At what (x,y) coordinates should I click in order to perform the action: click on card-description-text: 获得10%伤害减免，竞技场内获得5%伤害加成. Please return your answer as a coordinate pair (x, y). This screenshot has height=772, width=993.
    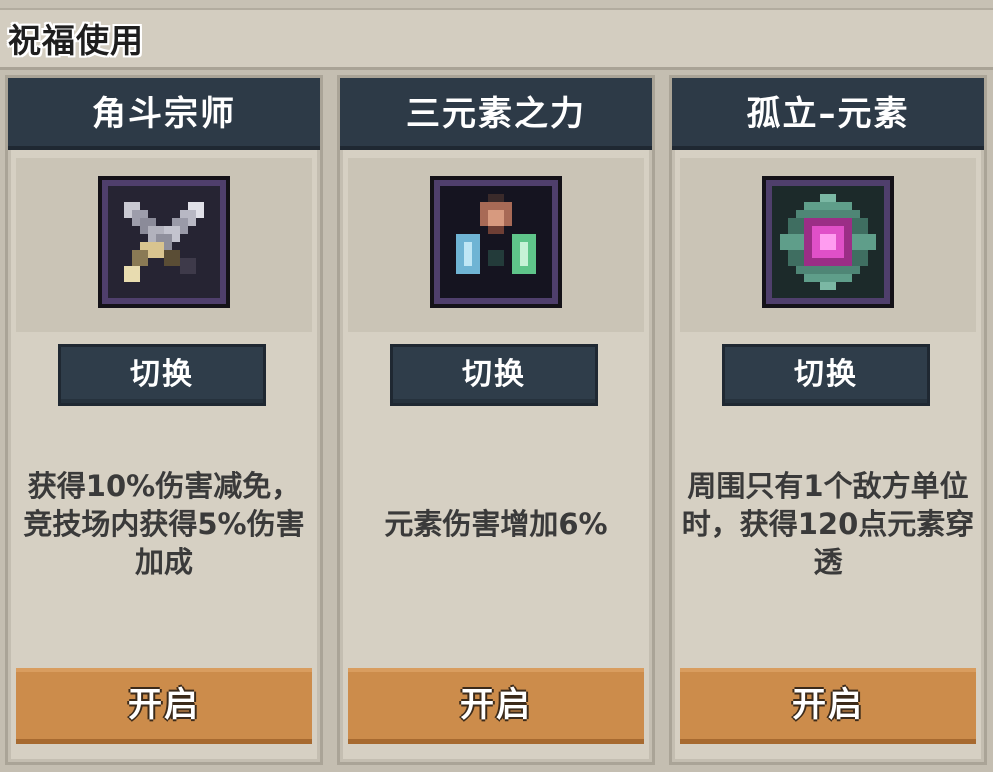
    Looking at the image, I should click on (164, 524).